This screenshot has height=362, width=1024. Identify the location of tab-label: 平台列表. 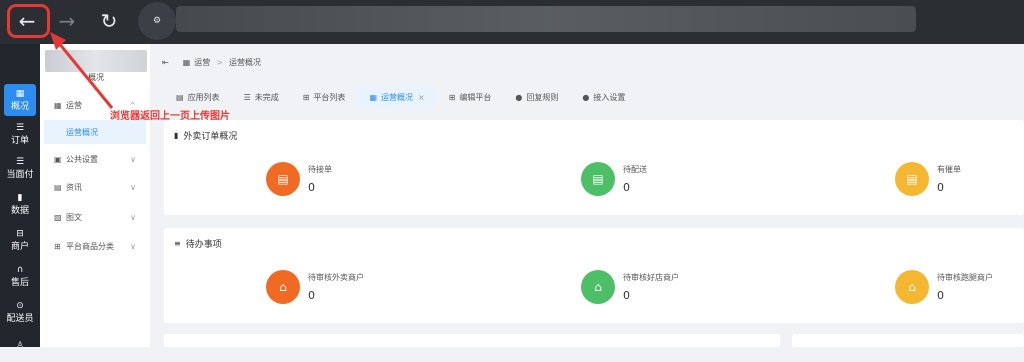
(329, 97).